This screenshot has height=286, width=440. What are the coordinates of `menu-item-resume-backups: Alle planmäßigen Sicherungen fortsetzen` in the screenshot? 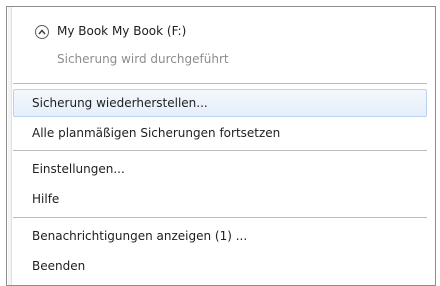 It's located at (220, 133).